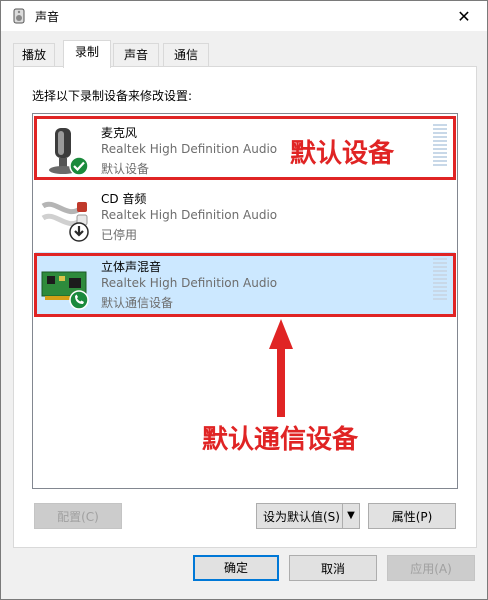 This screenshot has height=600, width=488. Describe the element at coordinates (431, 568) in the screenshot. I see `apply-button: 应用(A)` at that location.